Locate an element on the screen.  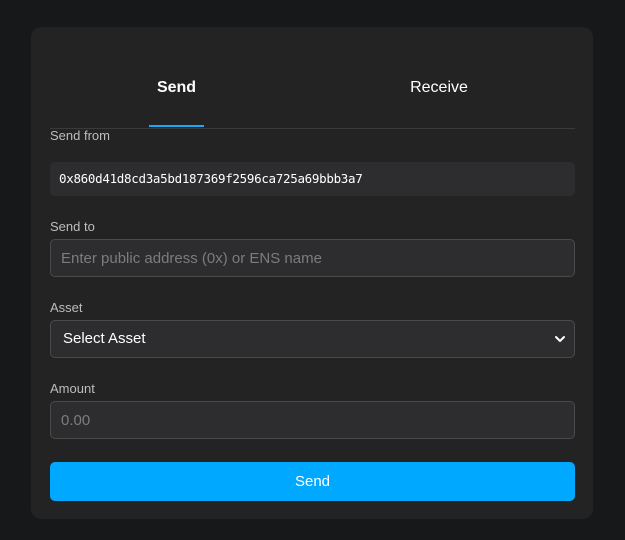
tab-bar: Send Receive is located at coordinates (312, 104).